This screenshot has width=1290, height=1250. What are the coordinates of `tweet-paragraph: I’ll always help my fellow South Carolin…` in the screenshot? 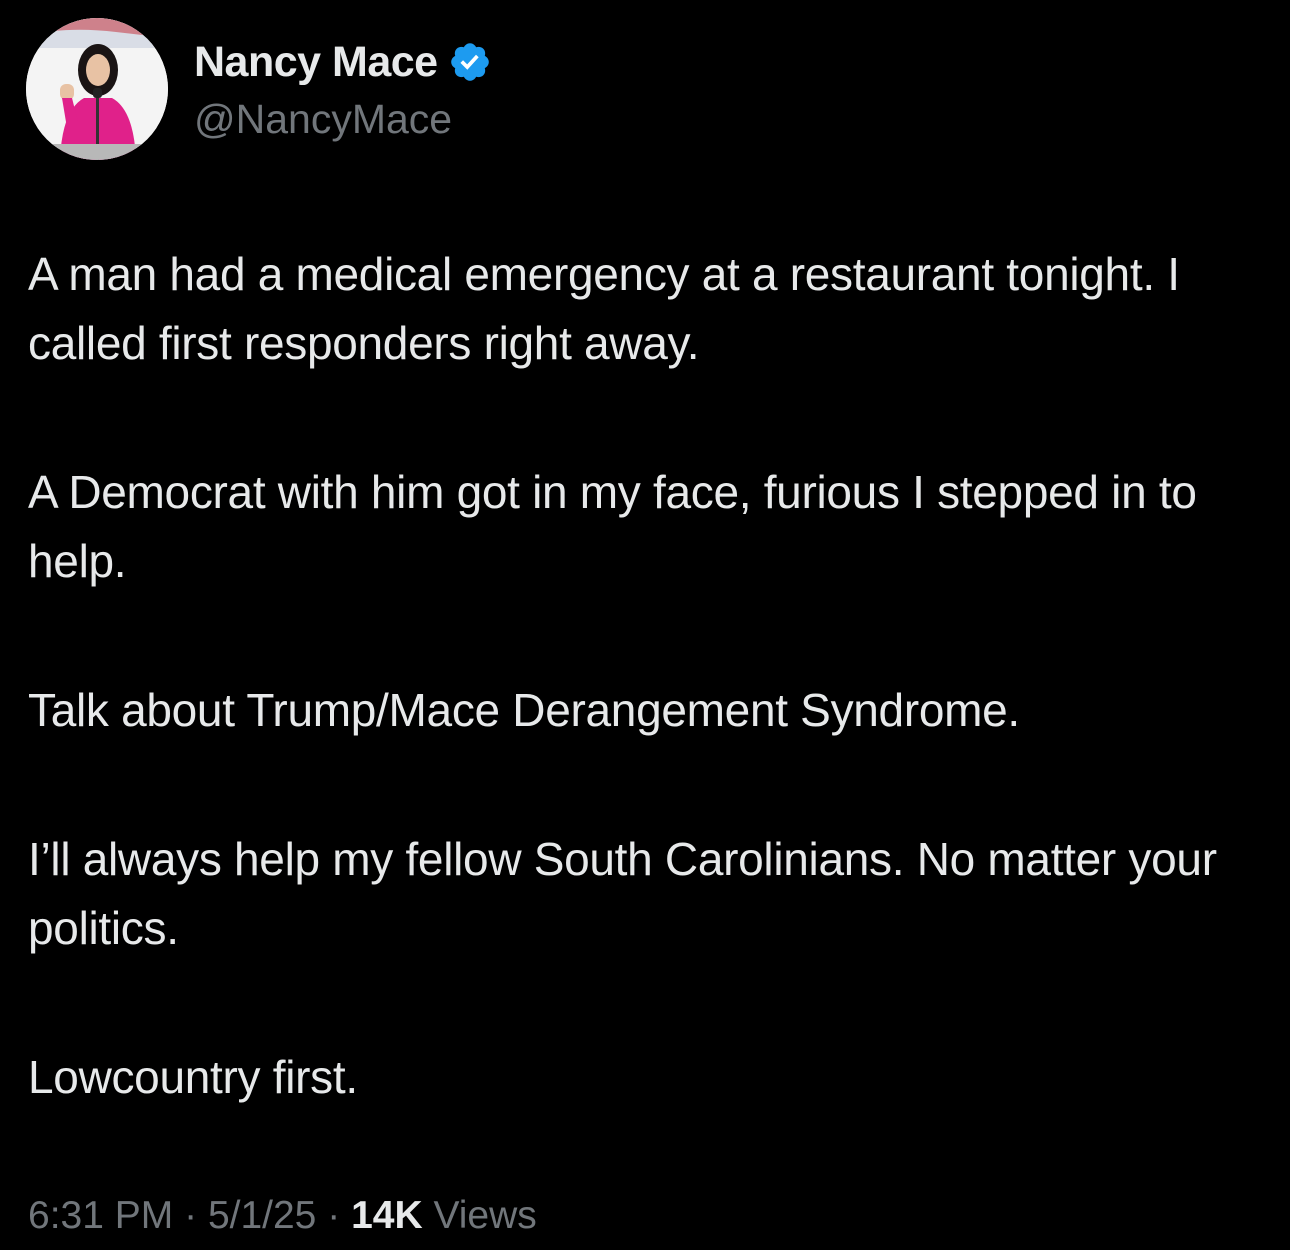 It's located at (622, 893).